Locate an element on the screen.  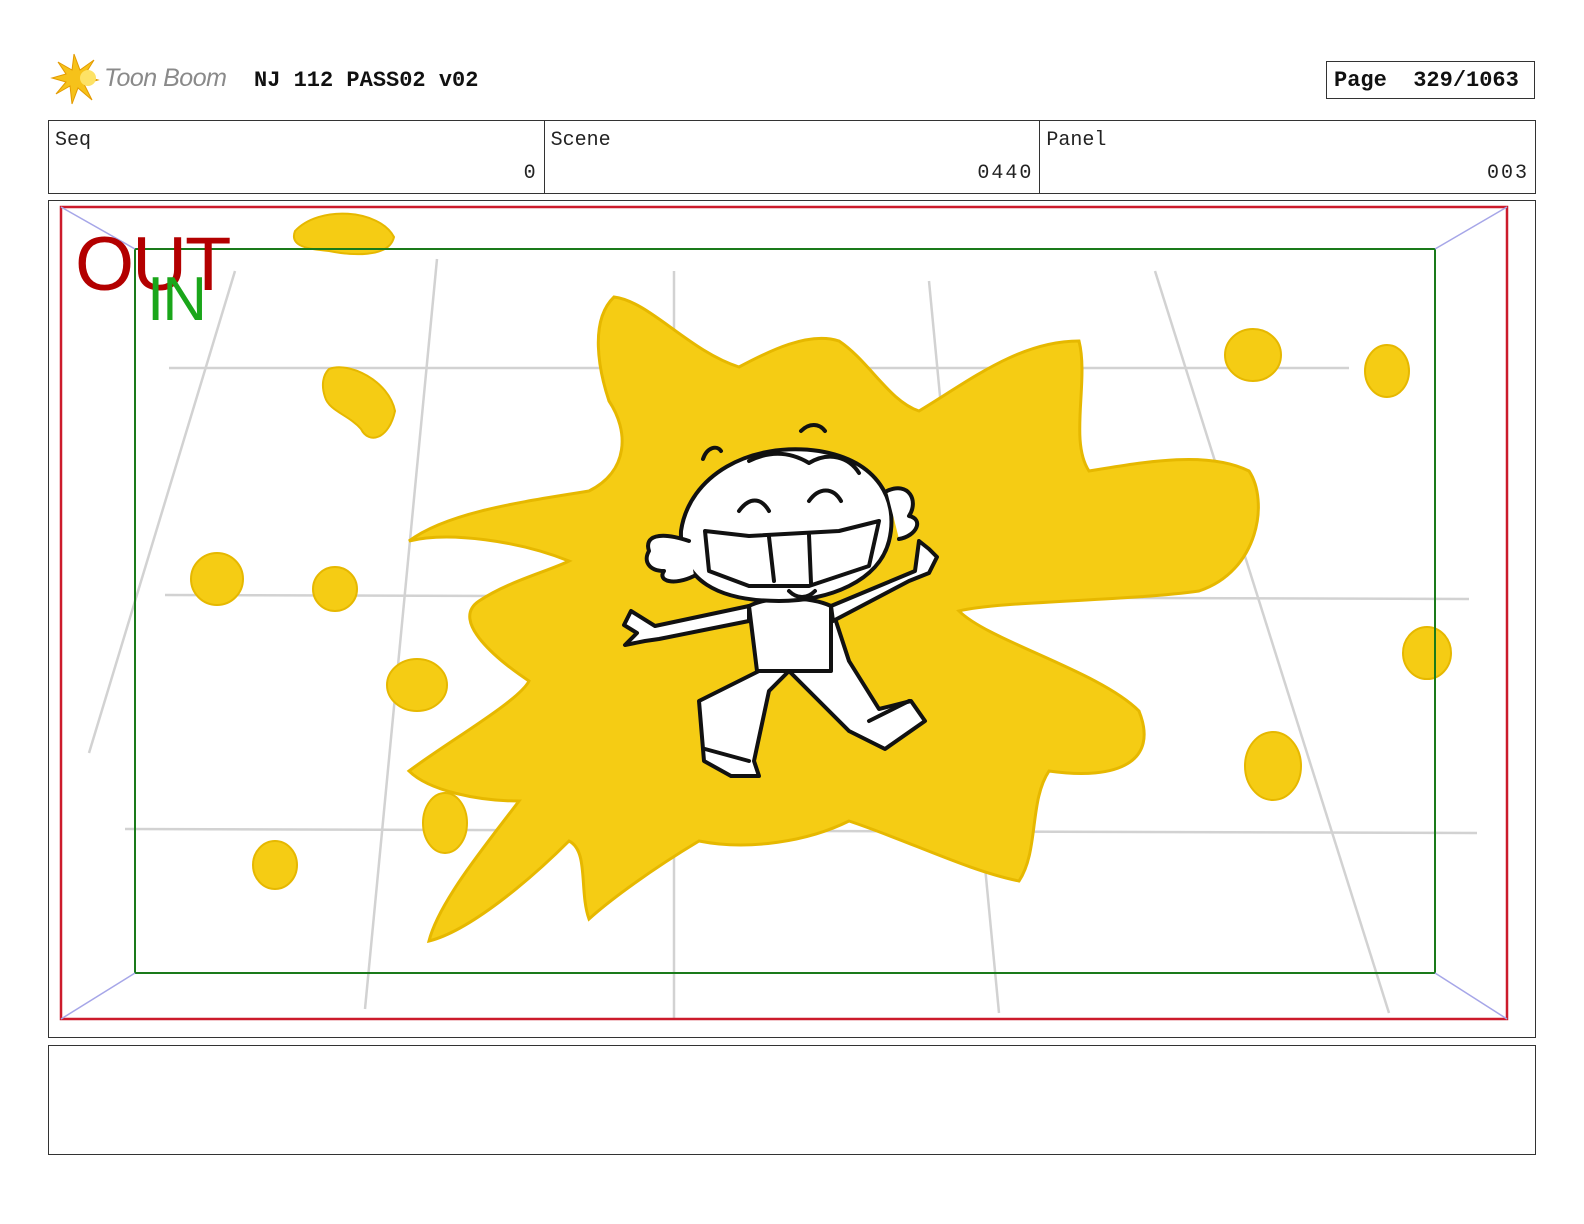
page-counter: Page 329/1063 is located at coordinates (1430, 80).